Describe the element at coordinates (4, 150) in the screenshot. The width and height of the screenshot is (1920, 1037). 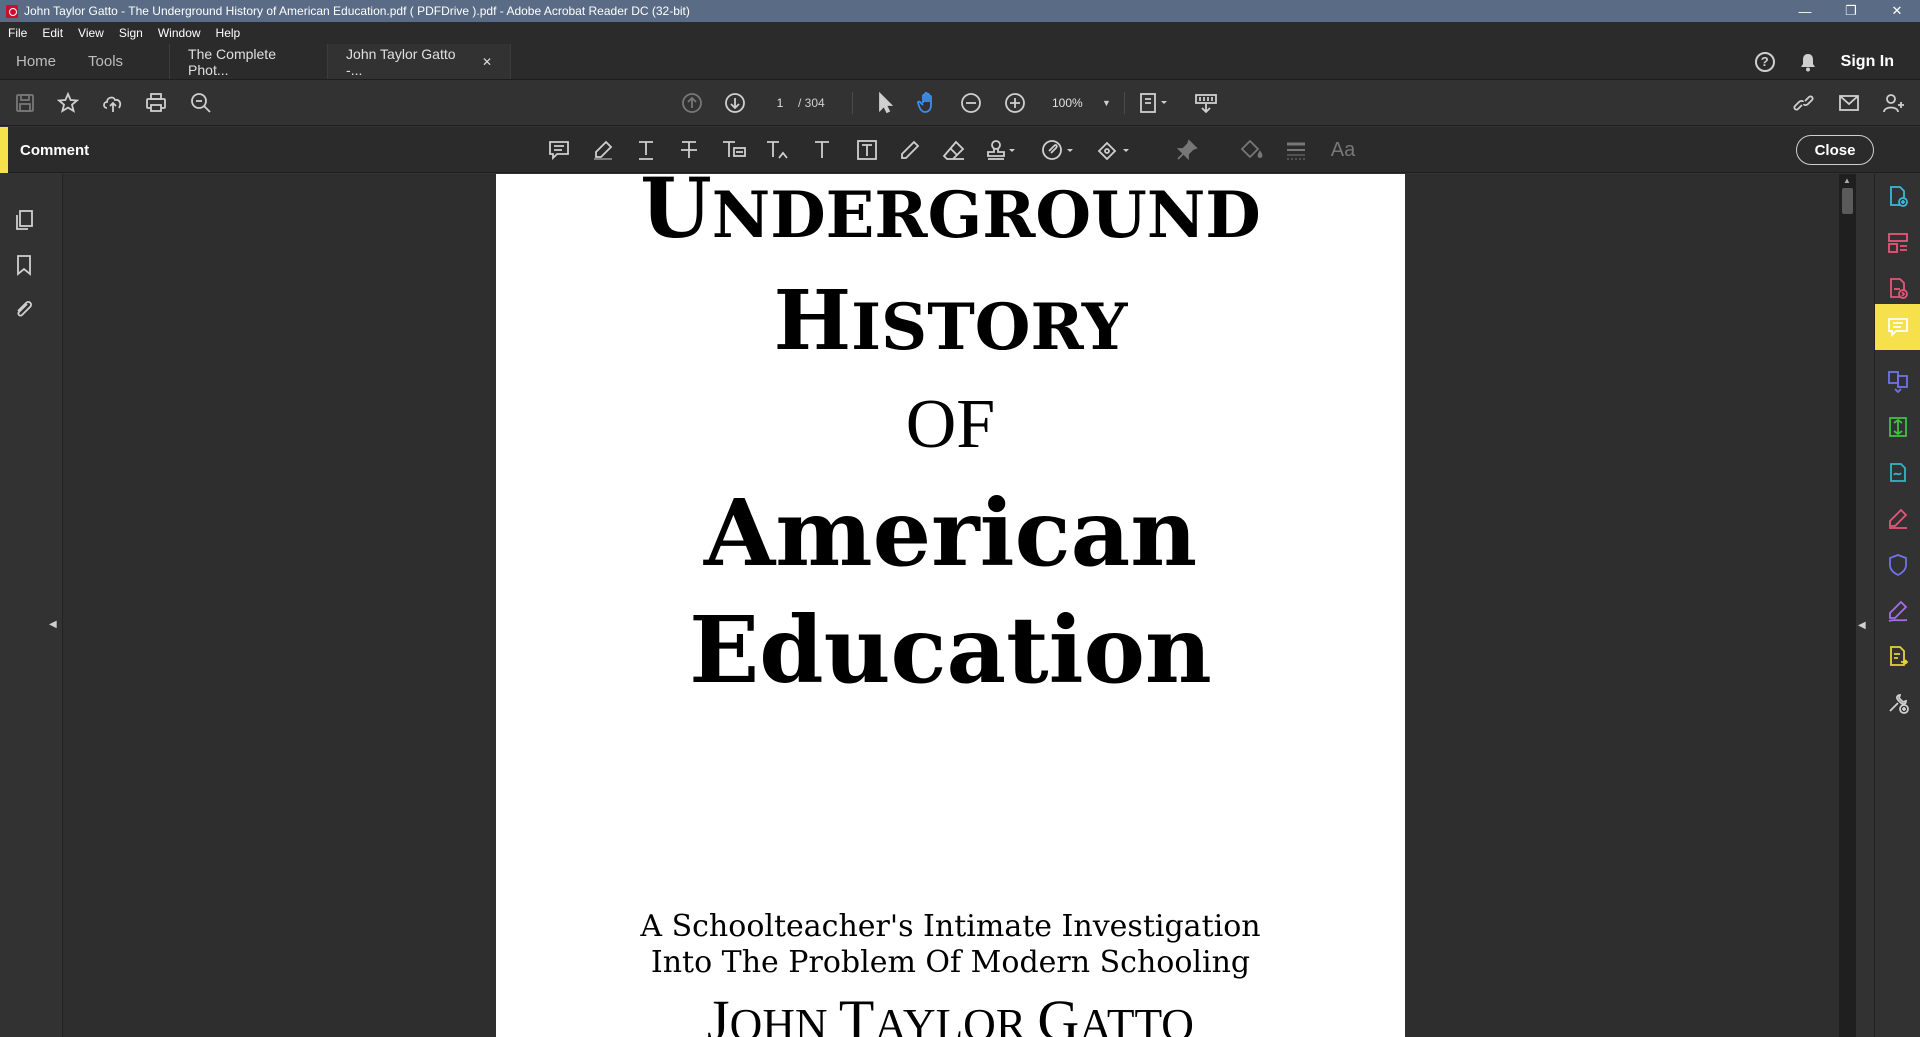
I see `comment-accent-bar` at that location.